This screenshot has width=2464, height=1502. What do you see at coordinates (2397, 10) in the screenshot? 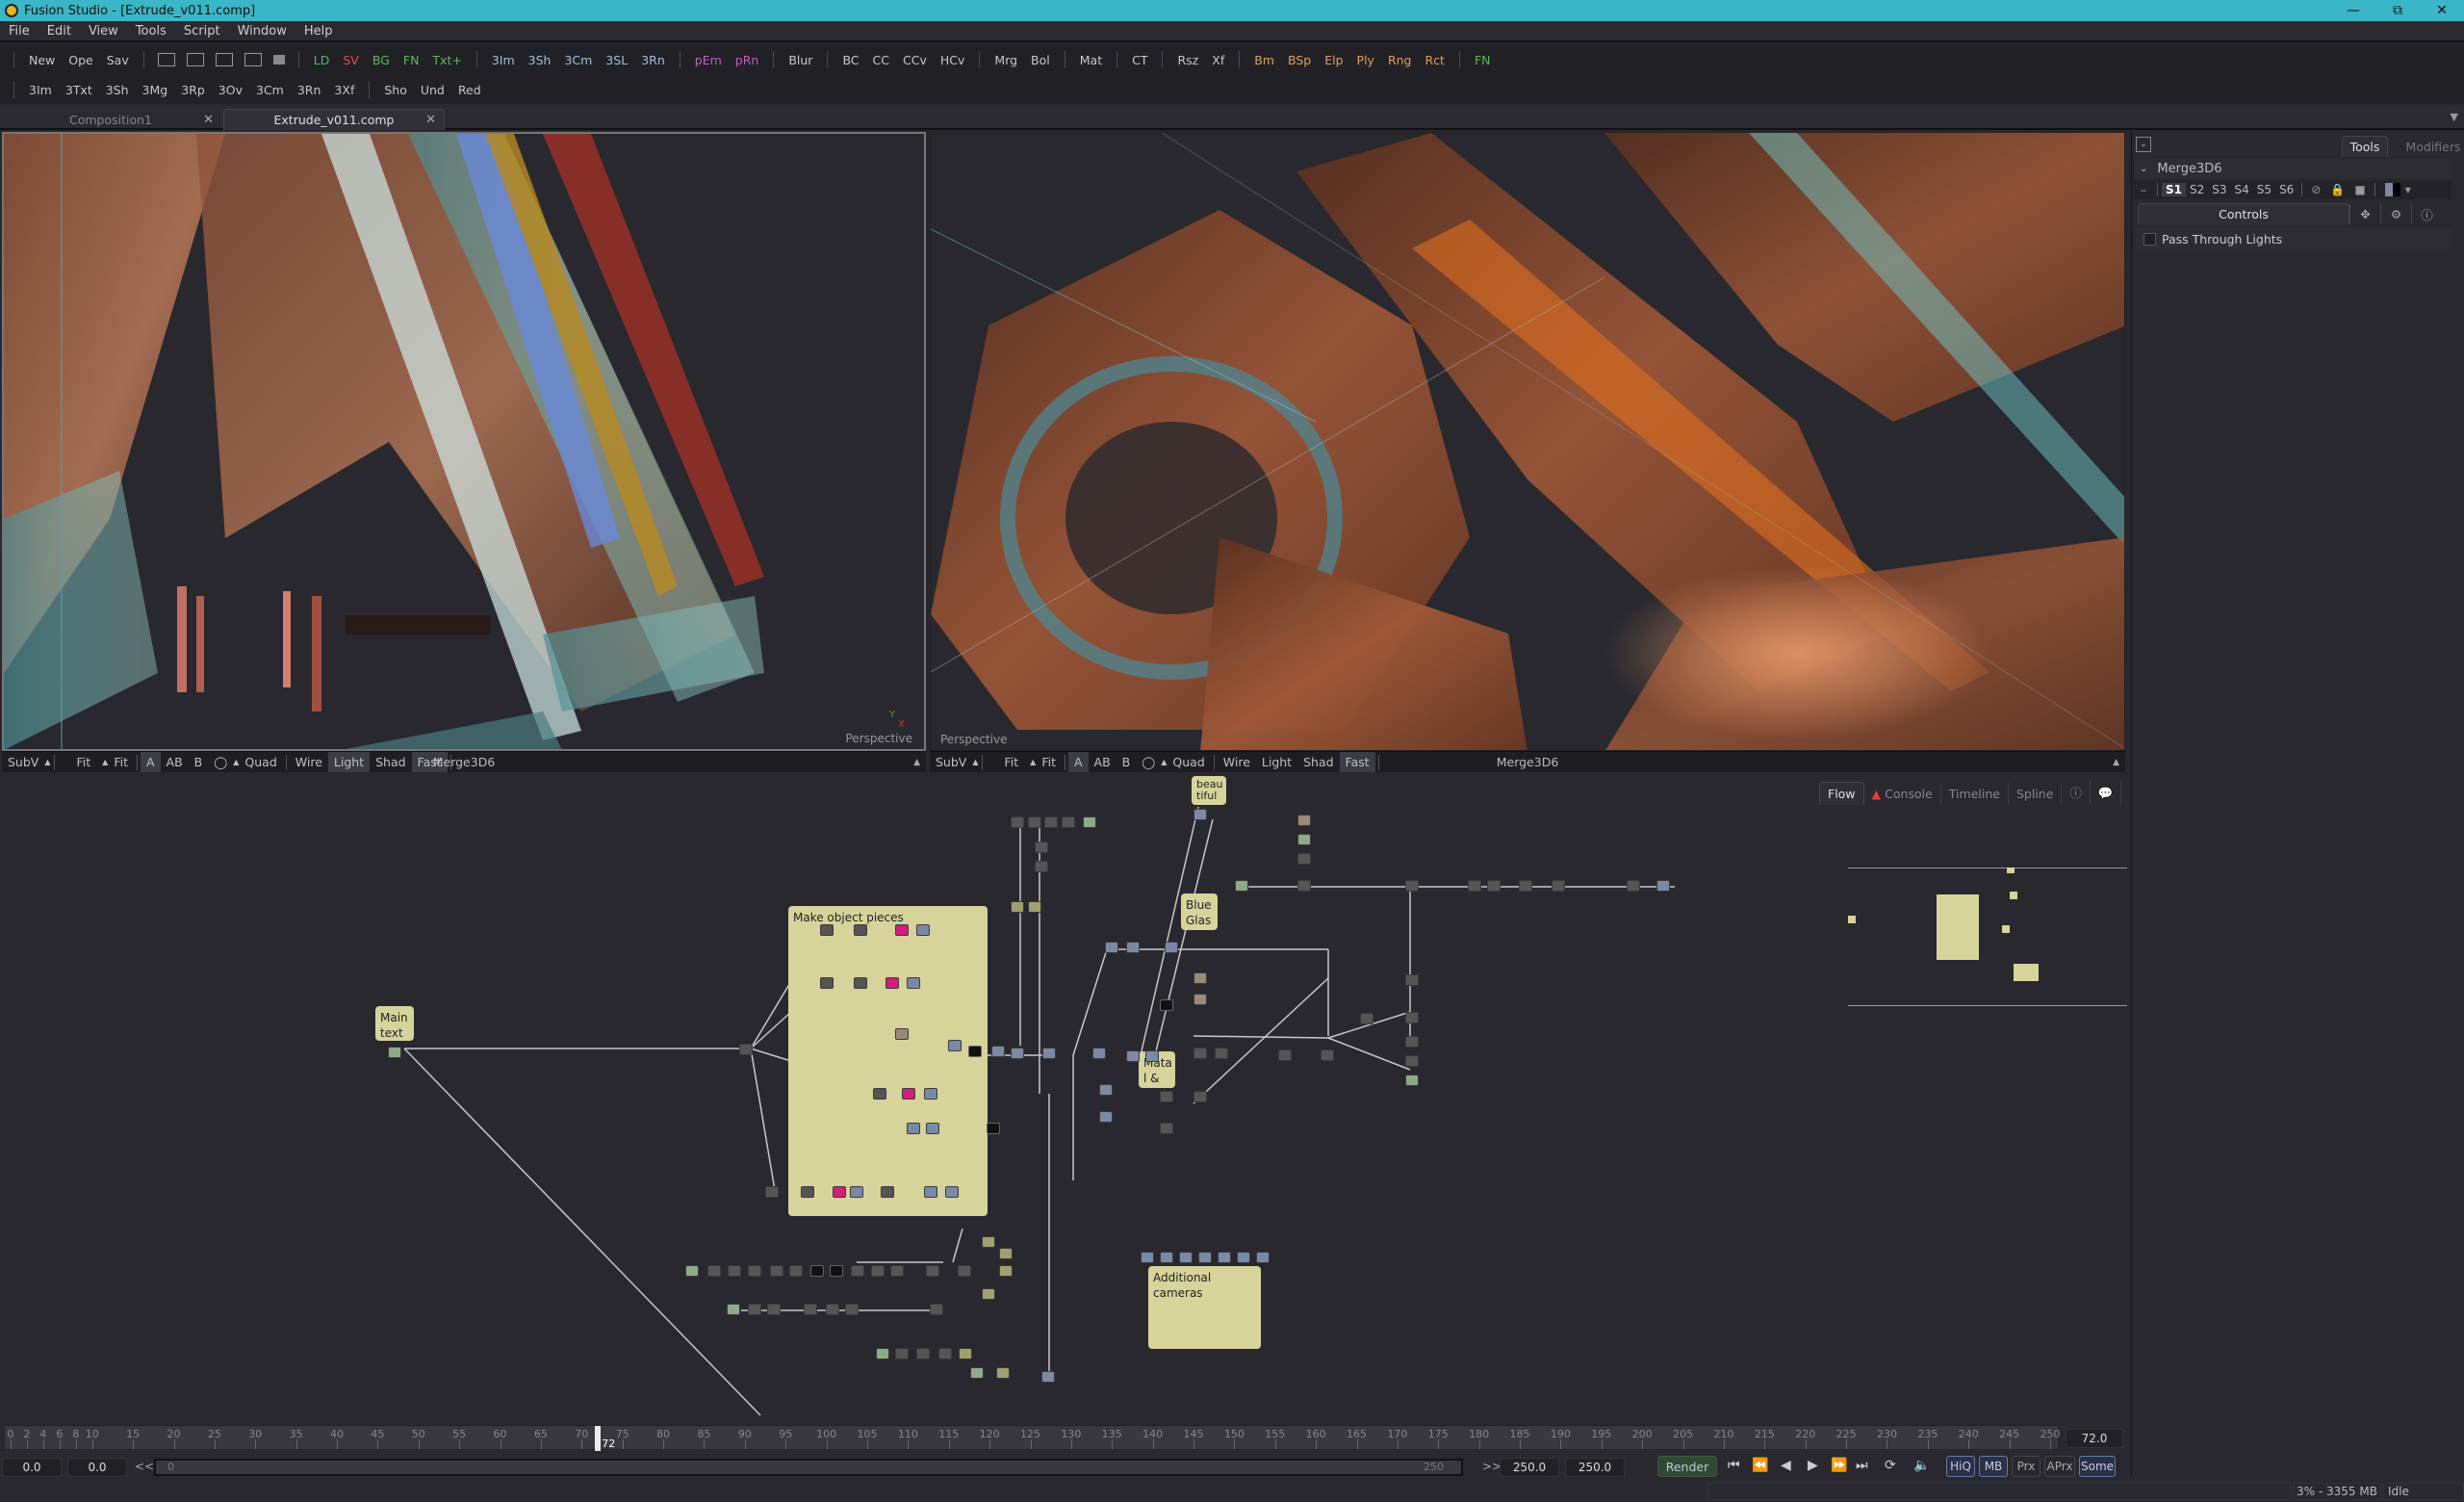
I see `restore-button: ⧉` at bounding box center [2397, 10].